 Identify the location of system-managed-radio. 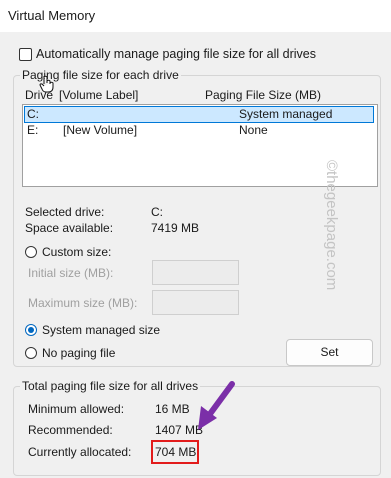
(31, 330).